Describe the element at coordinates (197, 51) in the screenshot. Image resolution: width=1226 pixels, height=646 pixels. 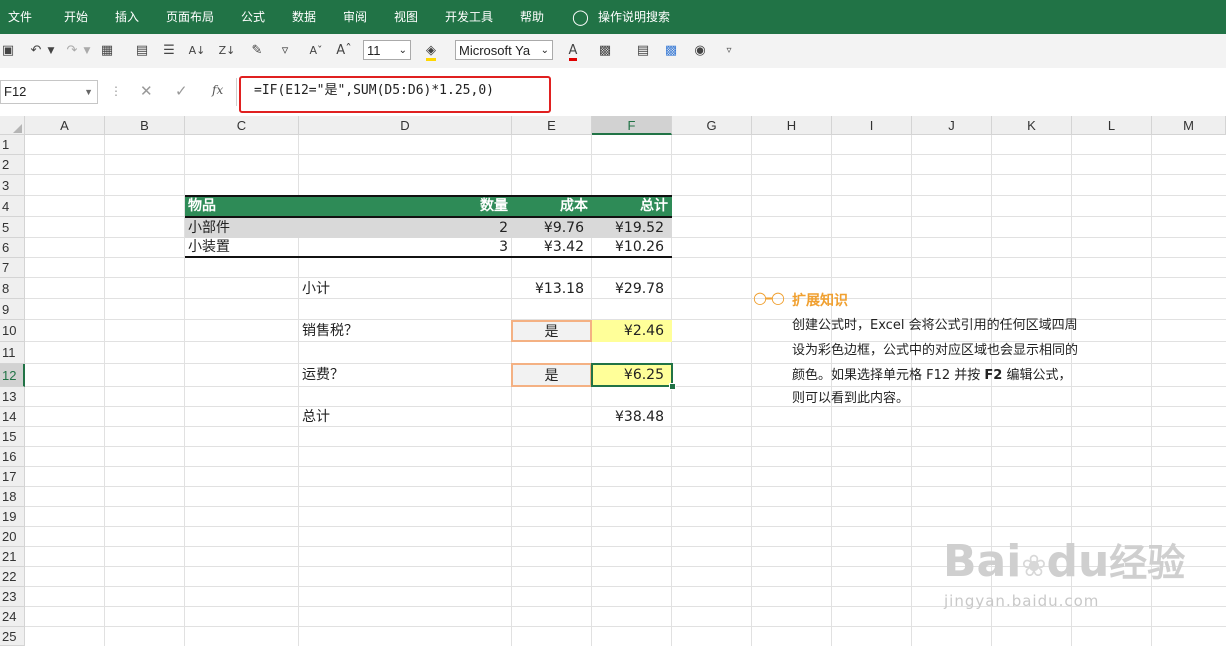
I see `sort-ascending-icon: A↓` at that location.